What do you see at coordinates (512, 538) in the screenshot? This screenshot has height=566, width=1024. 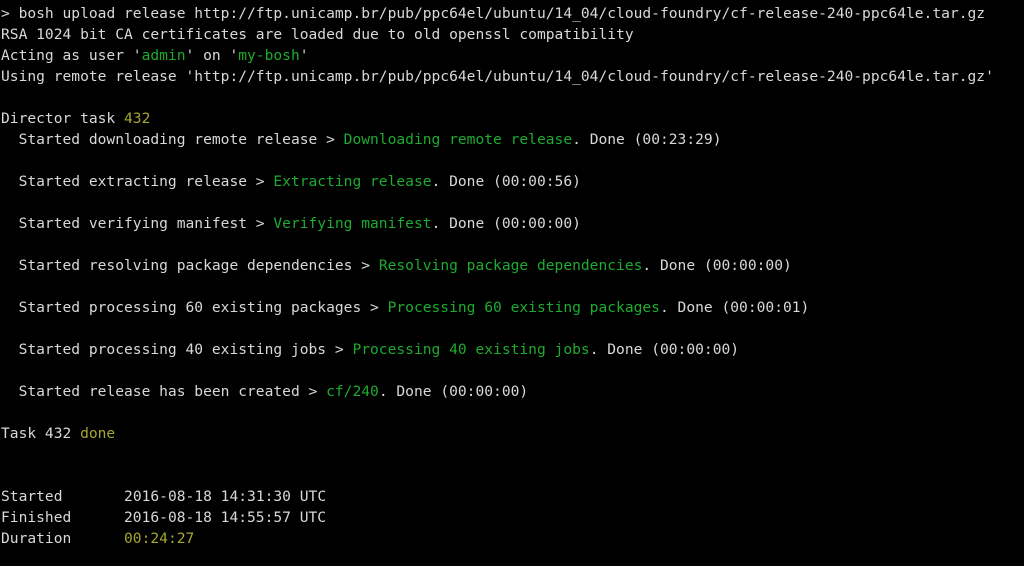 I see `summary-duration-row: Duration 00:24:27` at bounding box center [512, 538].